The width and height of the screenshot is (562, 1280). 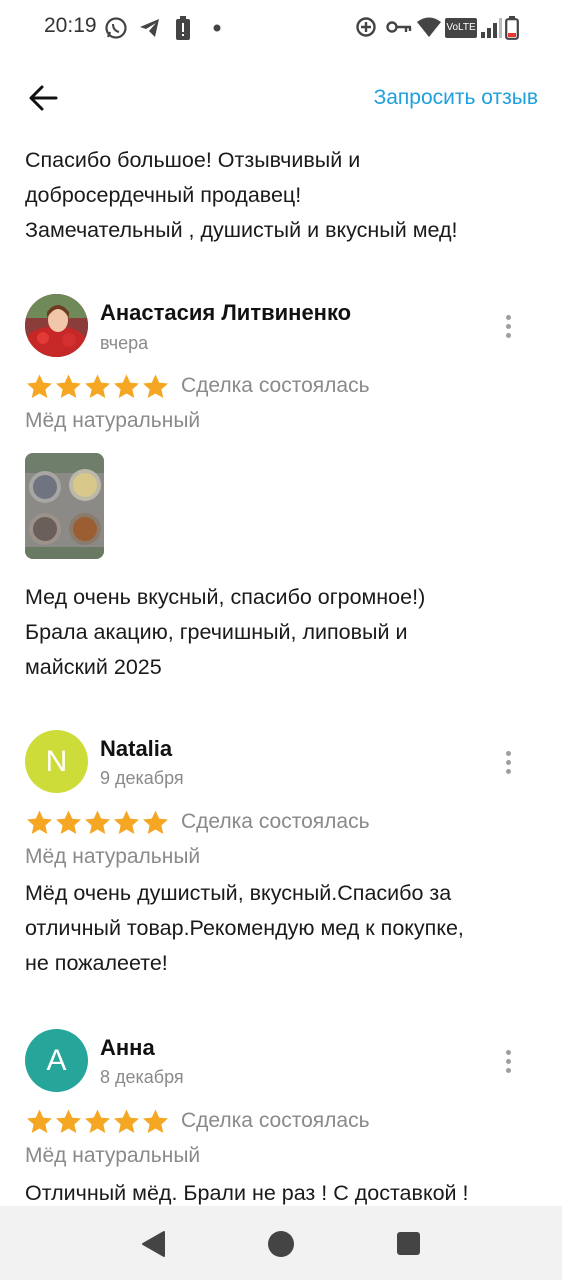 I want to click on text-line: Спасибо большое! Отзывчивый и, so click(x=193, y=160).